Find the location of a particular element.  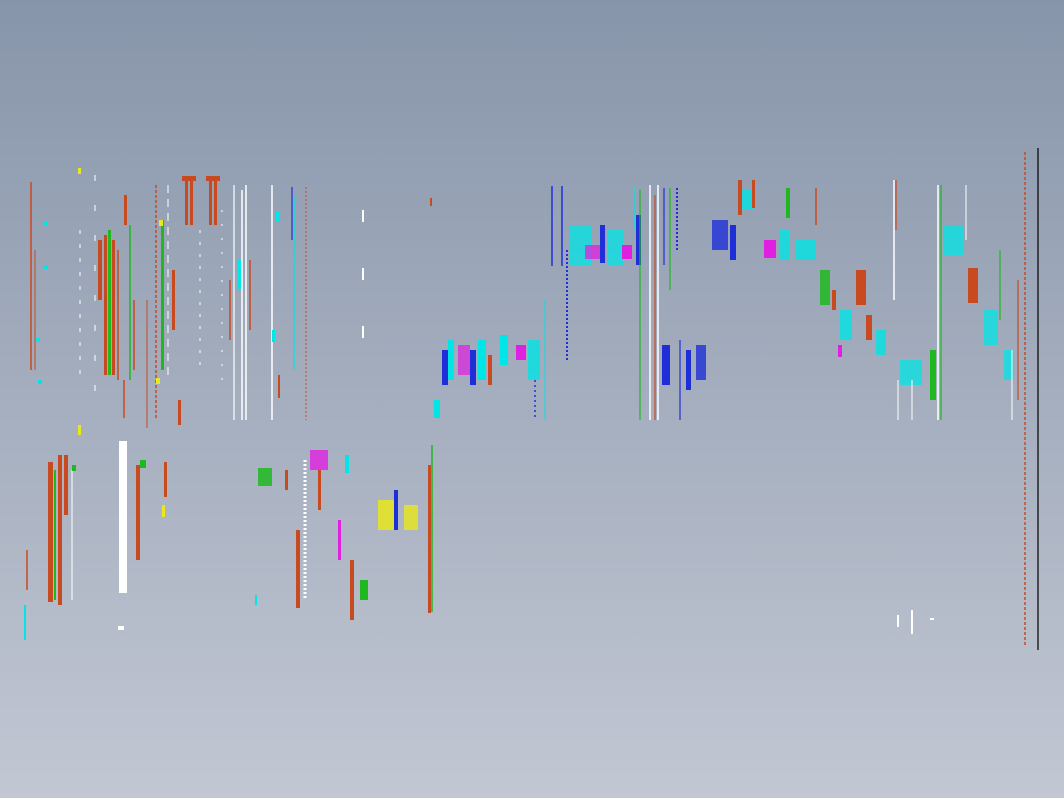

red-mark is located at coordinates (431, 202).